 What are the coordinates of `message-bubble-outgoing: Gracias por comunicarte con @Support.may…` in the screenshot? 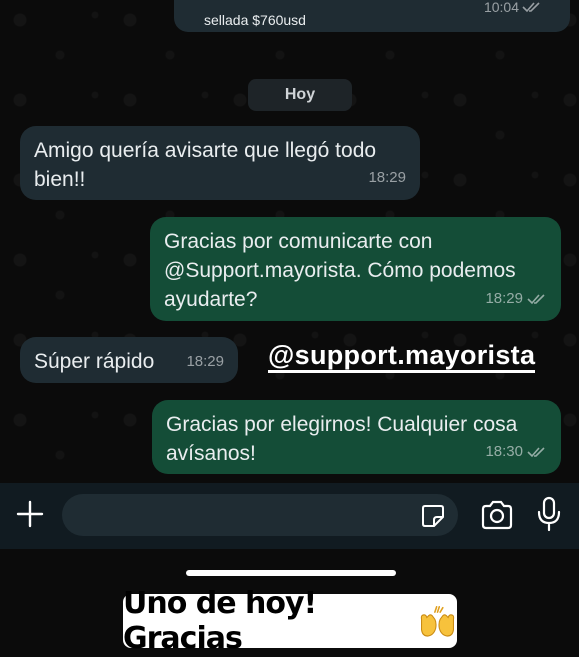 It's located at (355, 269).